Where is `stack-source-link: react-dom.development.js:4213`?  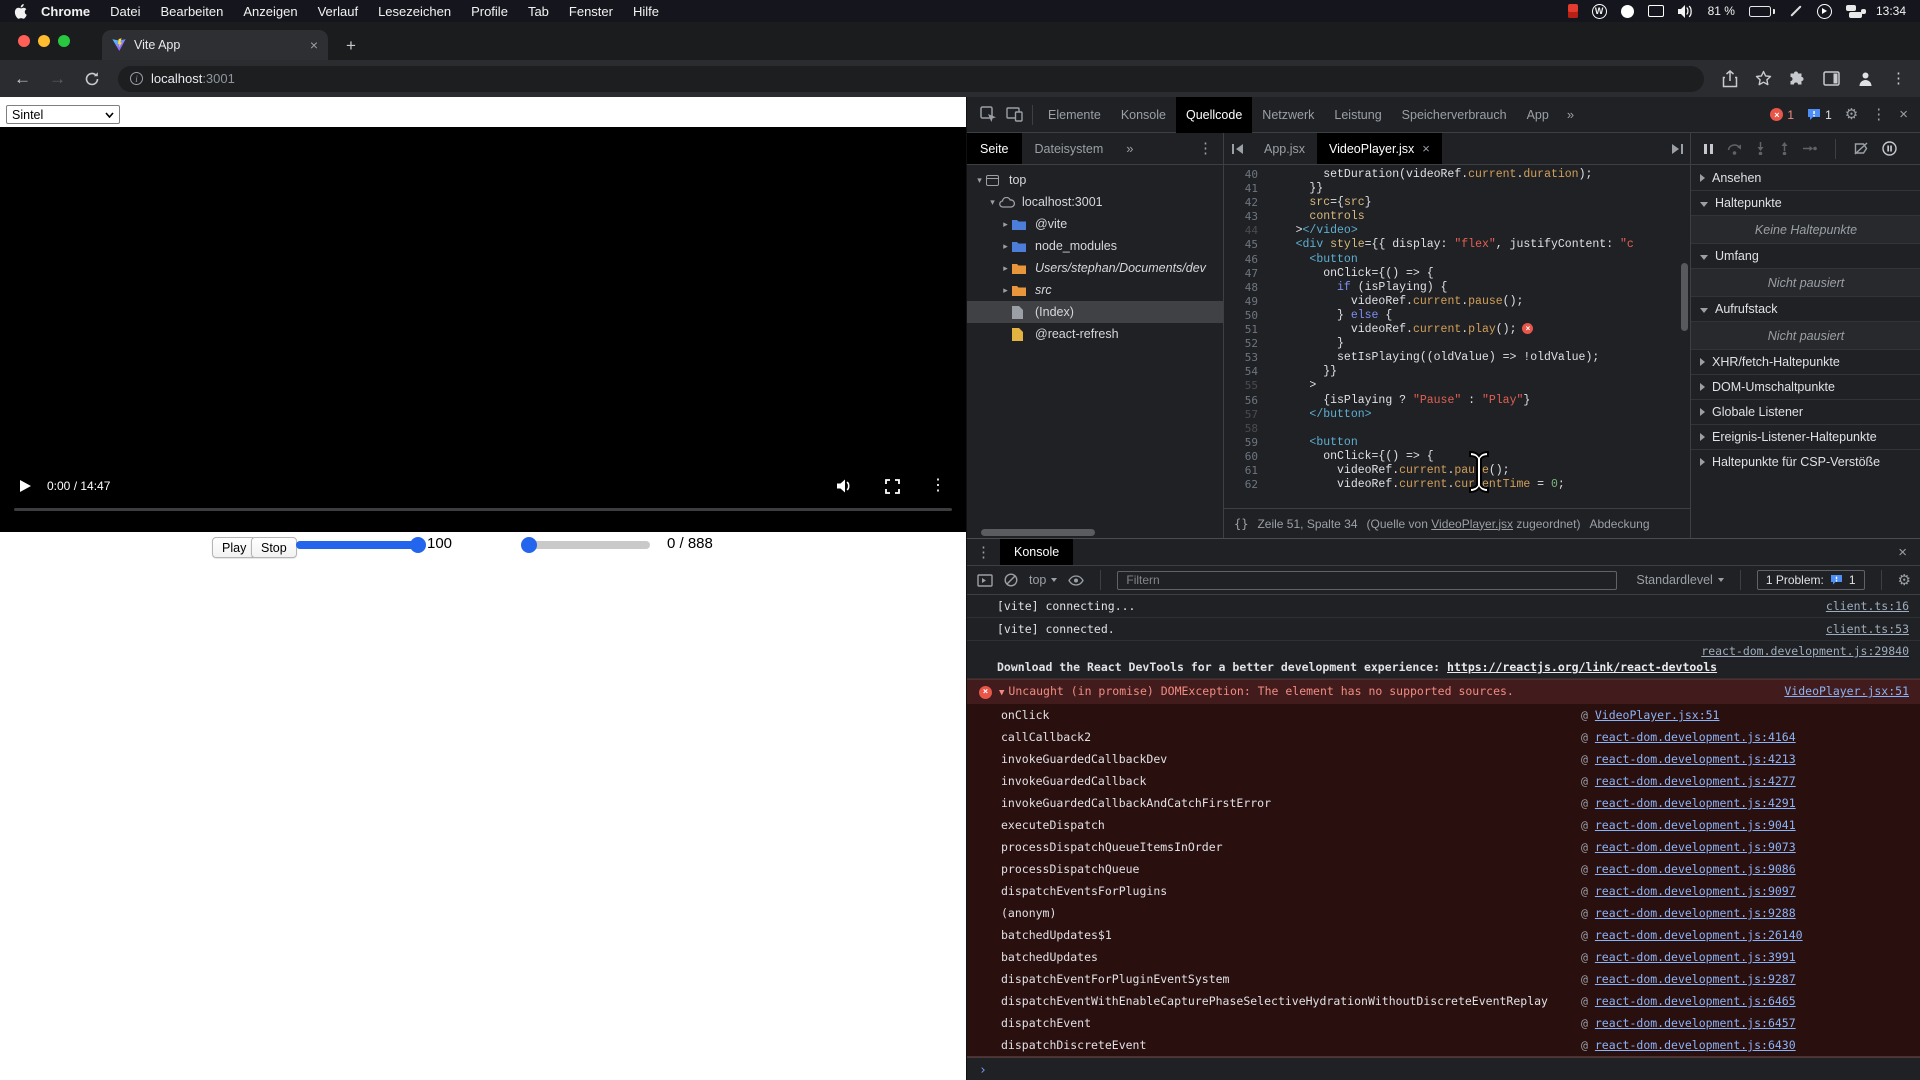 stack-source-link: react-dom.development.js:4213 is located at coordinates (1695, 759).